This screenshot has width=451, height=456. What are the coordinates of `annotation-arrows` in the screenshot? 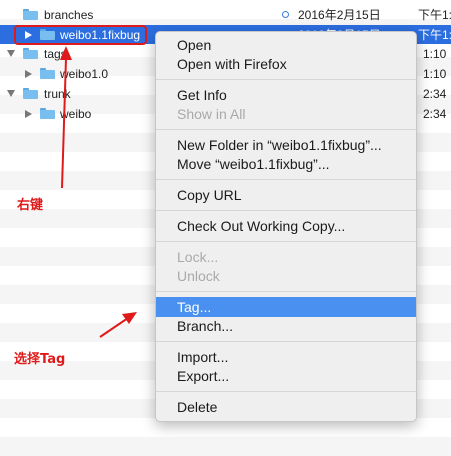 It's located at (98, 192).